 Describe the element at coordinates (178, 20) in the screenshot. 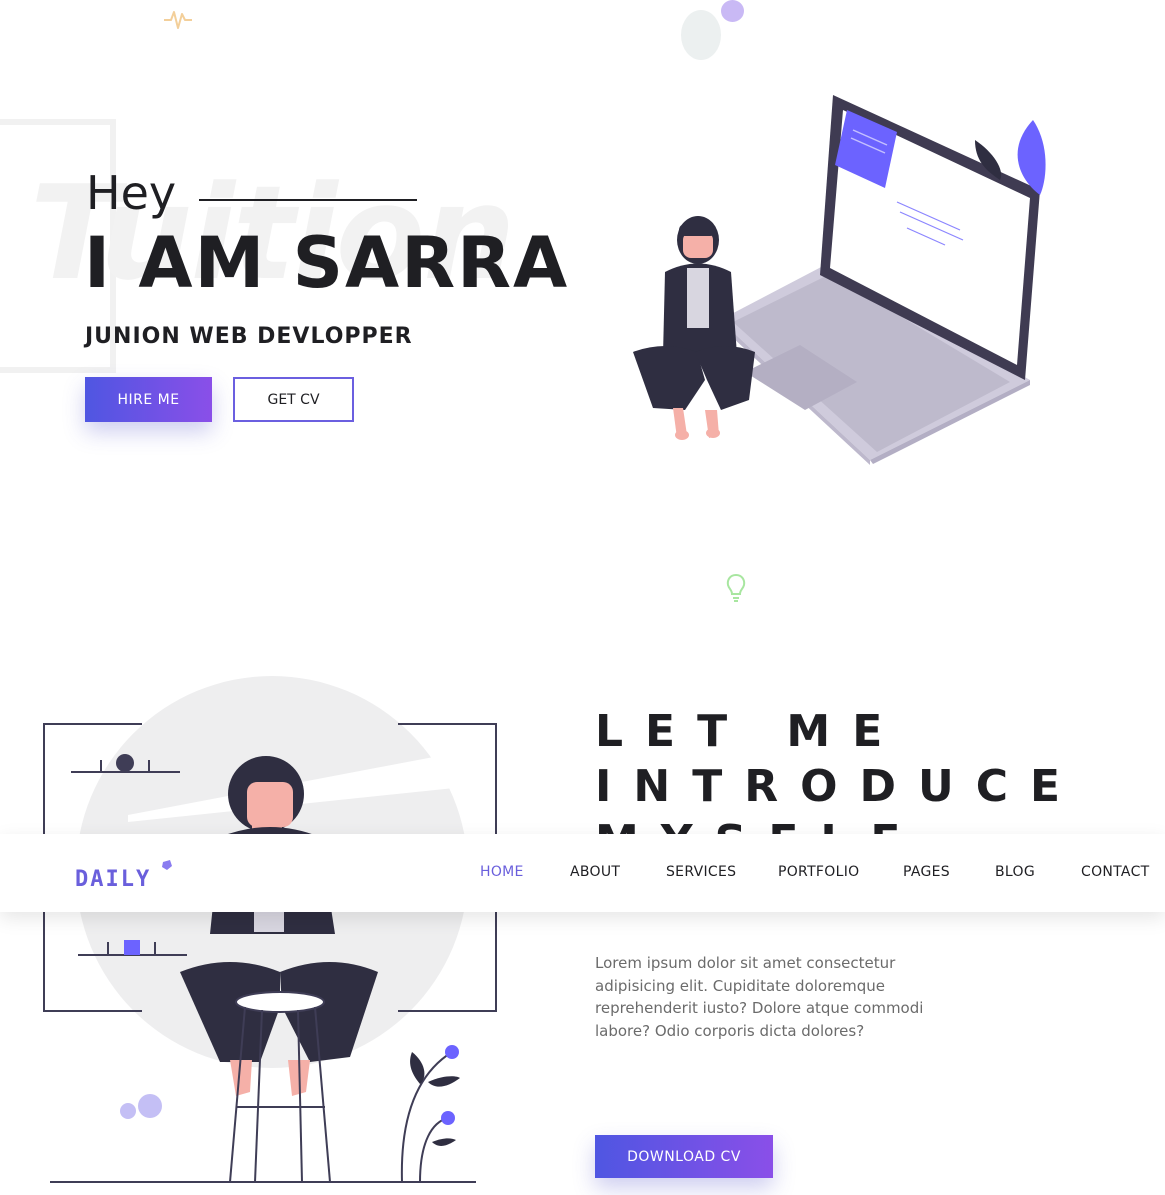

I see `pulse-icon` at that location.